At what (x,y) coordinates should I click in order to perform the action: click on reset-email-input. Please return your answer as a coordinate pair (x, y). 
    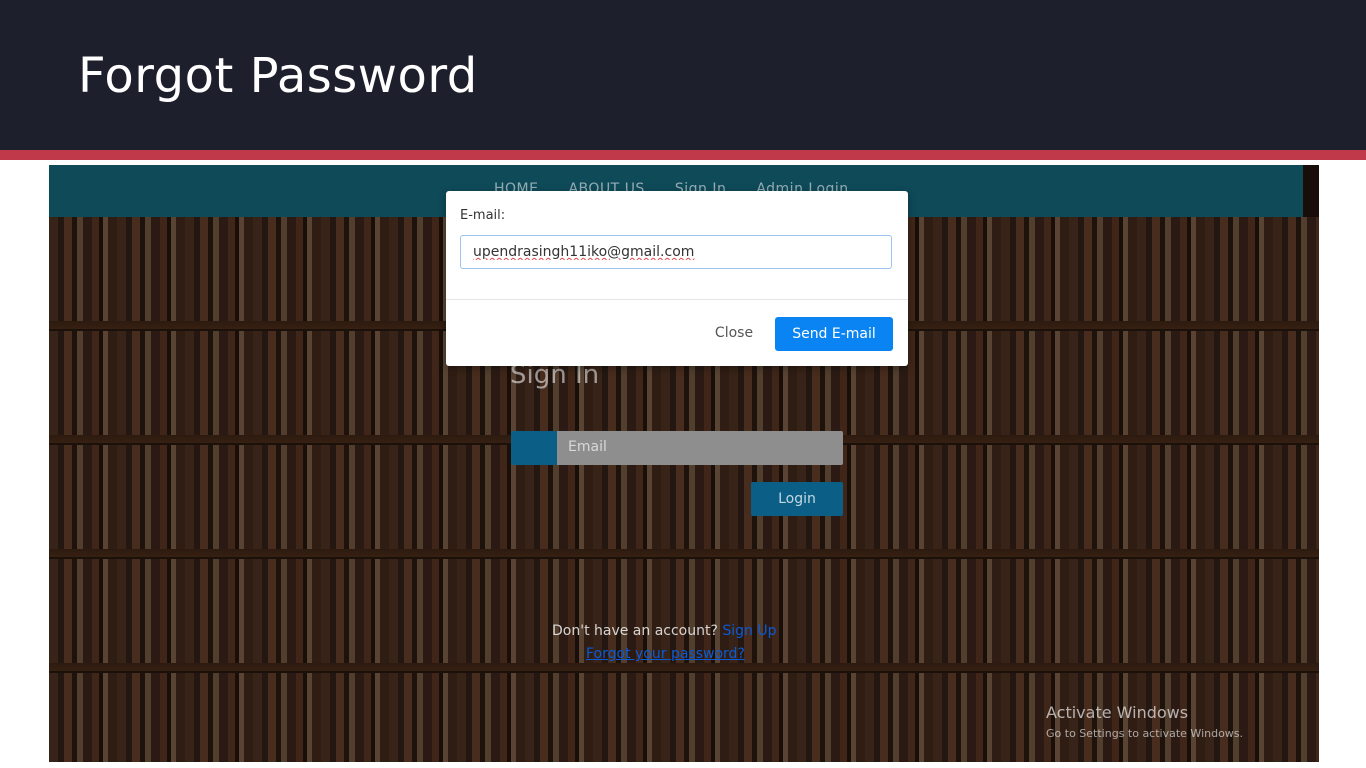
    Looking at the image, I should click on (676, 252).